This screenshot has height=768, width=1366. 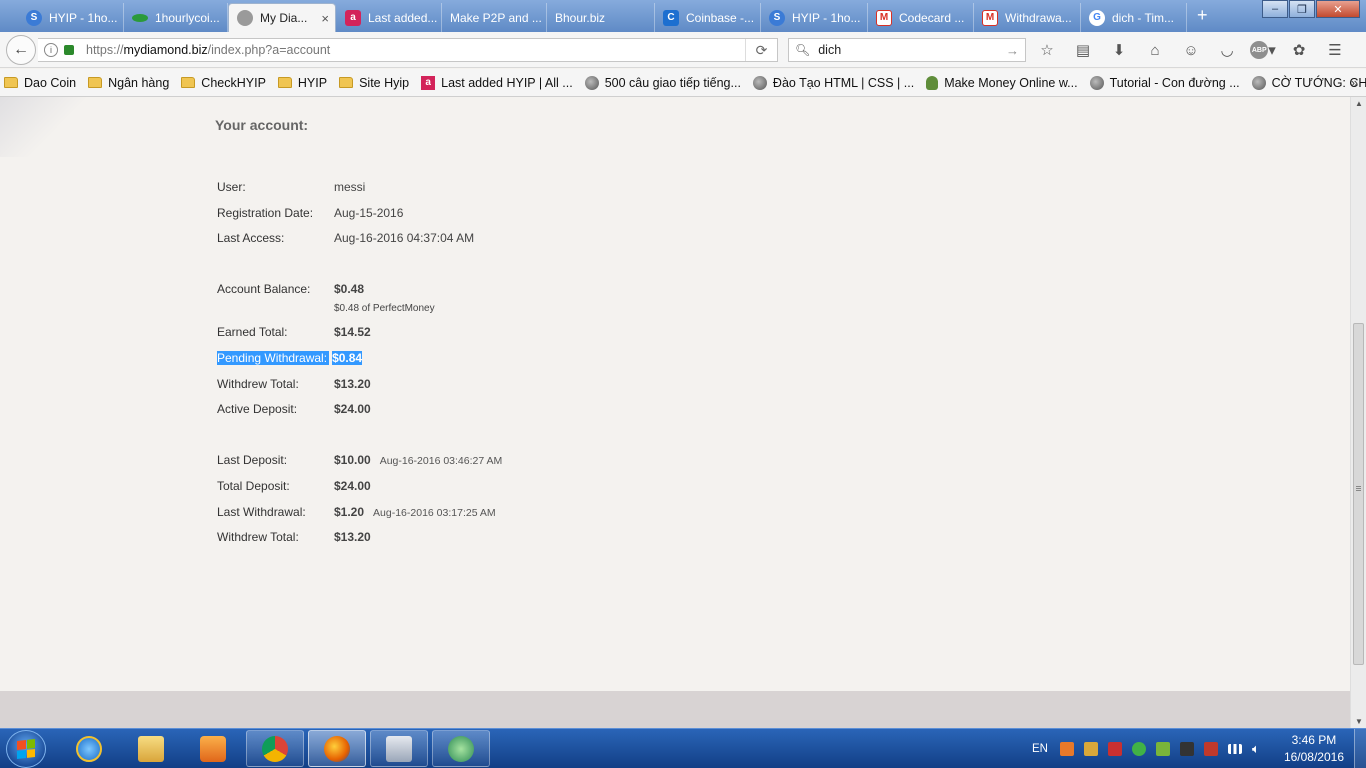 What do you see at coordinates (349, 289) in the screenshot?
I see `balance-value: $0.48` at bounding box center [349, 289].